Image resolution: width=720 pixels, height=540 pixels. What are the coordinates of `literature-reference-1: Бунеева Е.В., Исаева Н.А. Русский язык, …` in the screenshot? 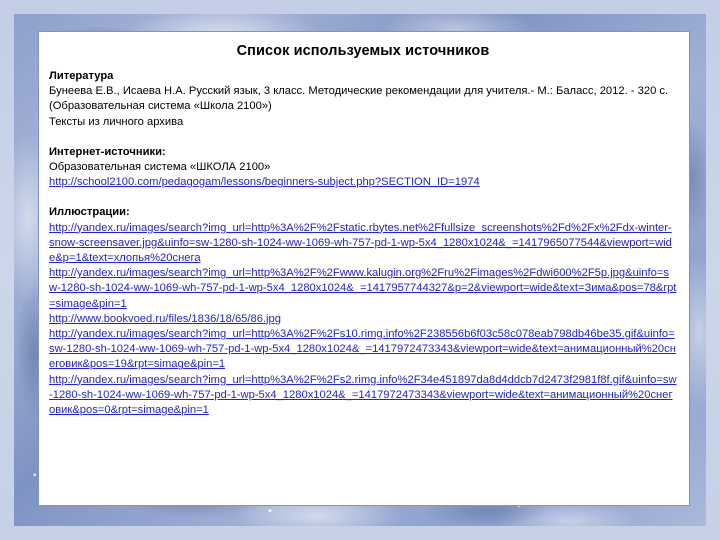 It's located at (359, 99).